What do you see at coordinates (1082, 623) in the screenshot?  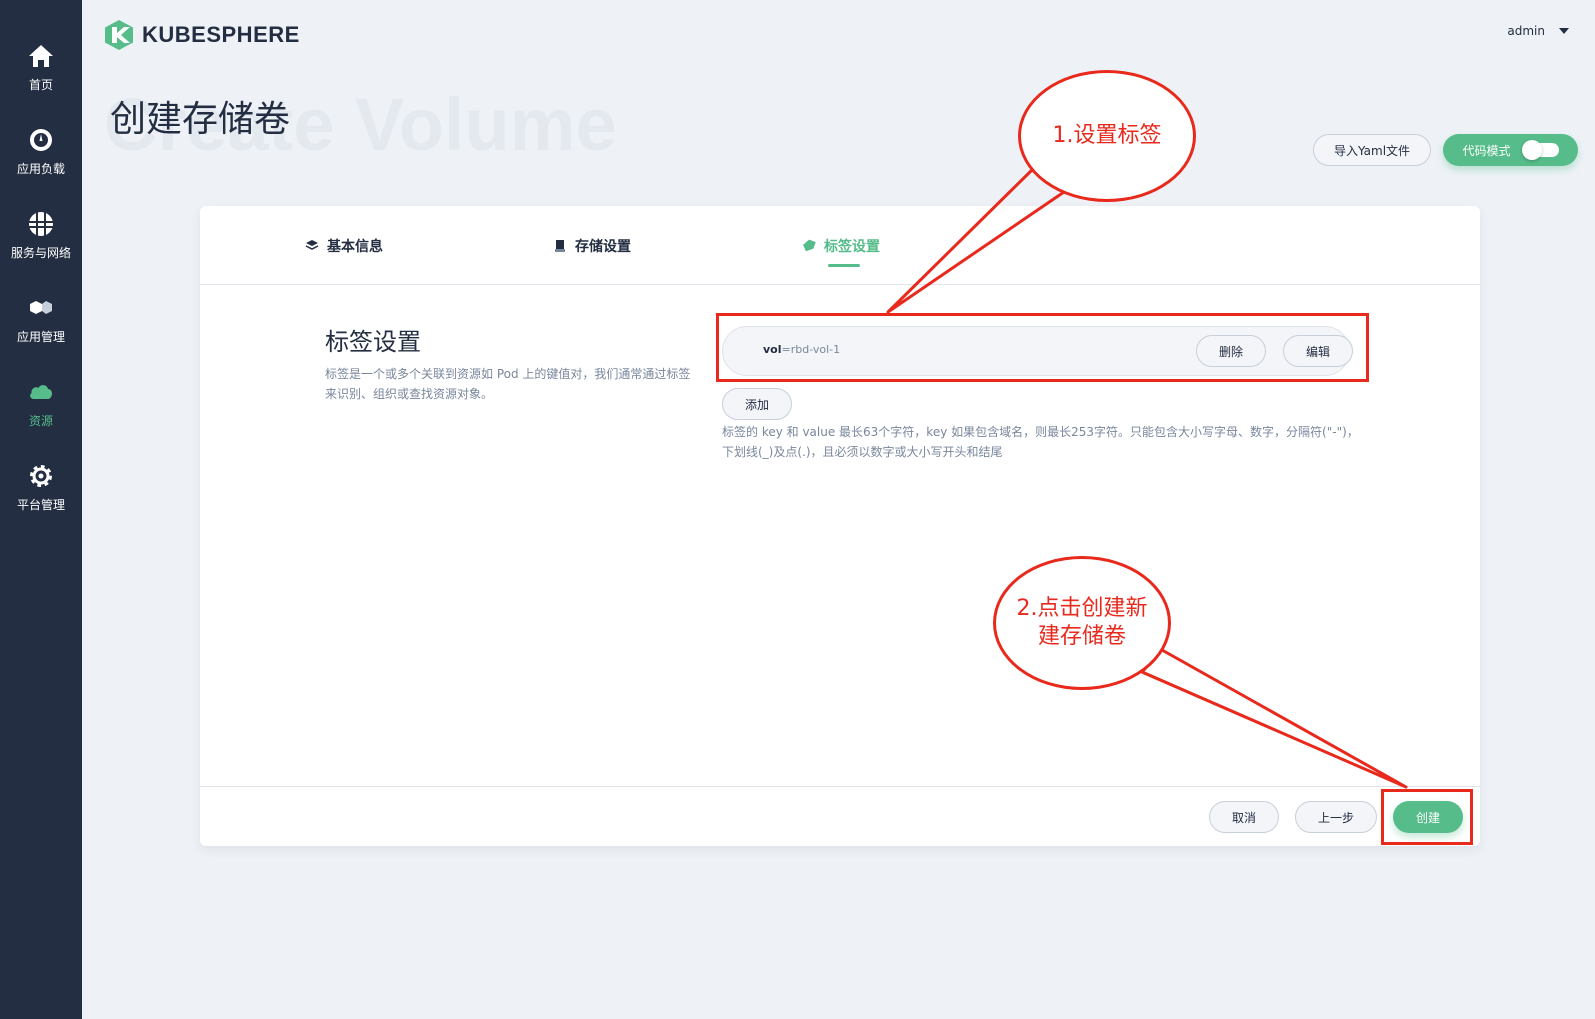 I see `annotation-step2: 2.点击创建新 建存储卷` at bounding box center [1082, 623].